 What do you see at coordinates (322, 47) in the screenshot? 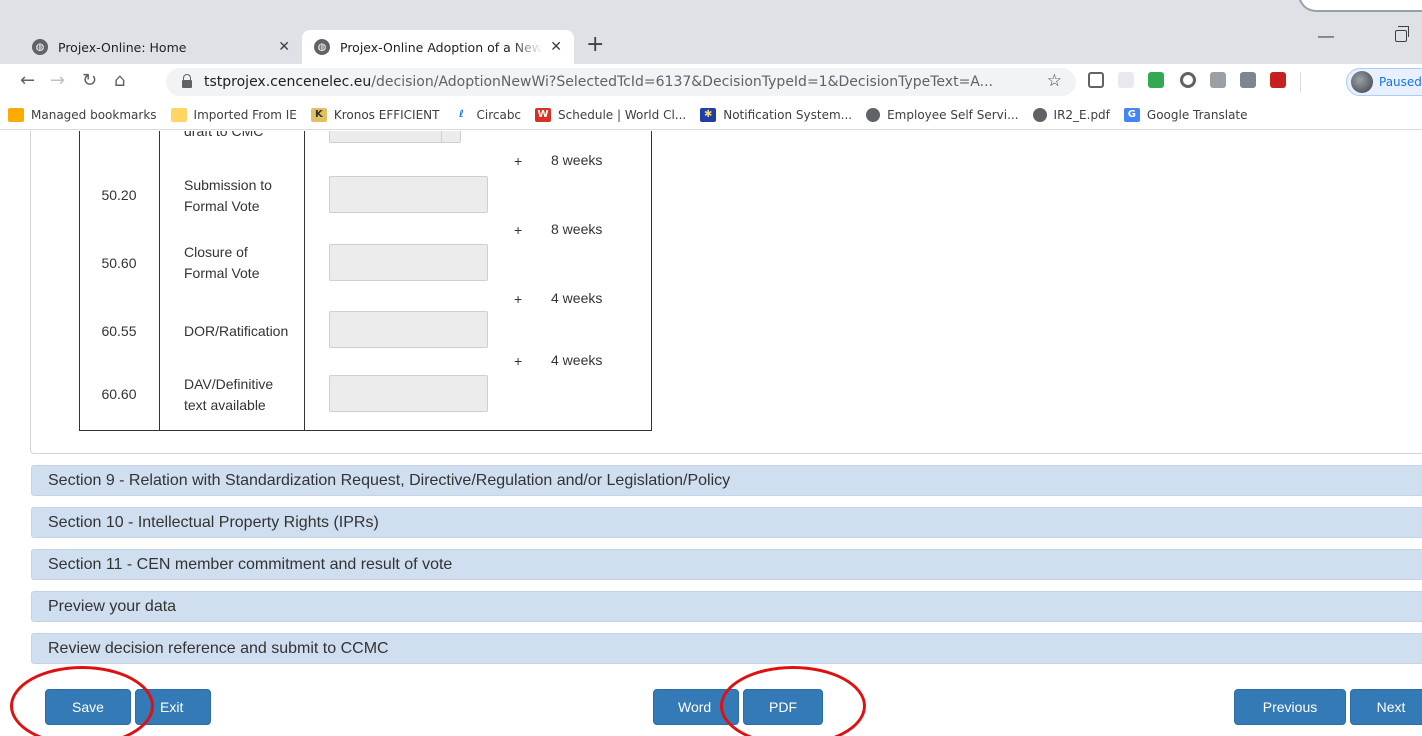
I see `globe-icon: ◍` at bounding box center [322, 47].